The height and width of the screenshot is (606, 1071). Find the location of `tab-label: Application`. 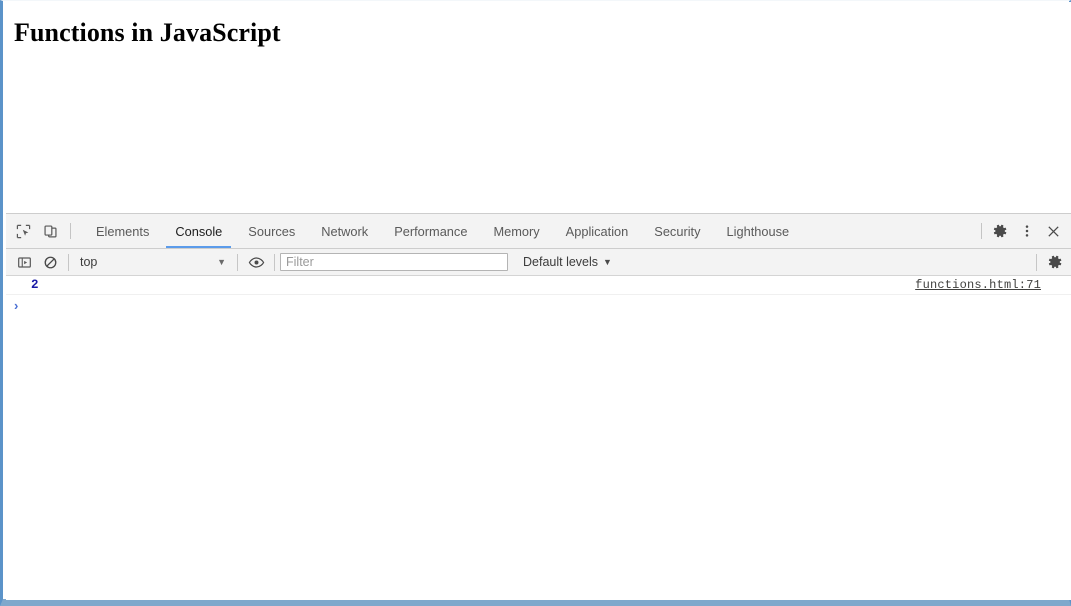

tab-label: Application is located at coordinates (597, 231).